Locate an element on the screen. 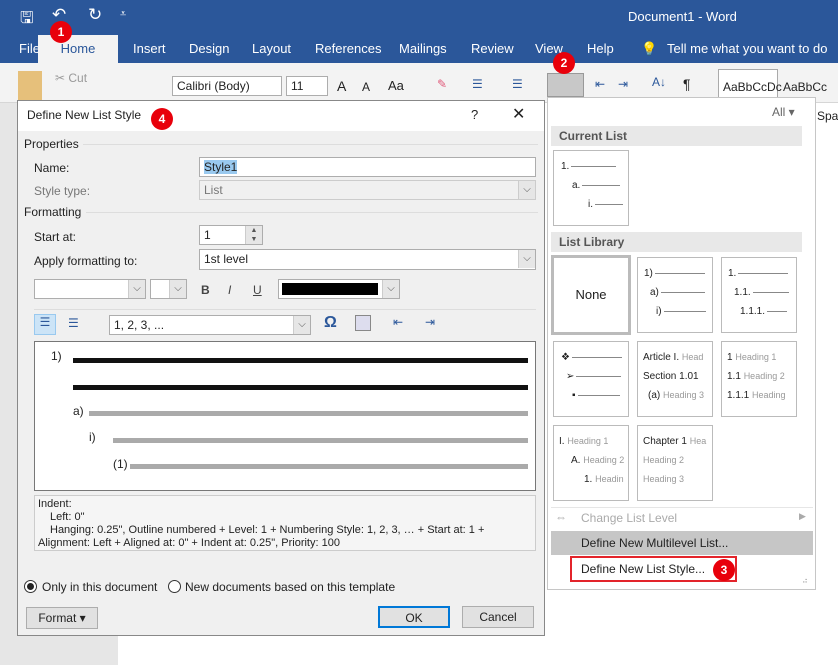 The image size is (838, 665). start-at-stepper: 1 ▲ ▼ is located at coordinates (231, 235).